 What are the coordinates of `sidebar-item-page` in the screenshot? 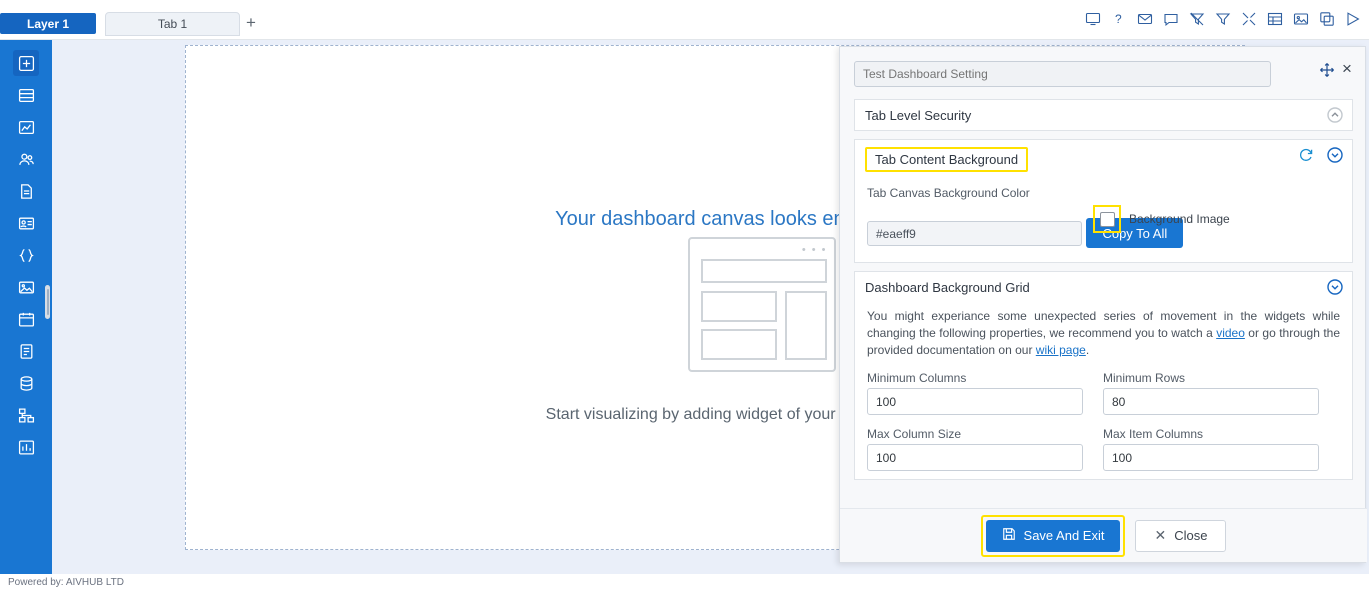 It's located at (26, 351).